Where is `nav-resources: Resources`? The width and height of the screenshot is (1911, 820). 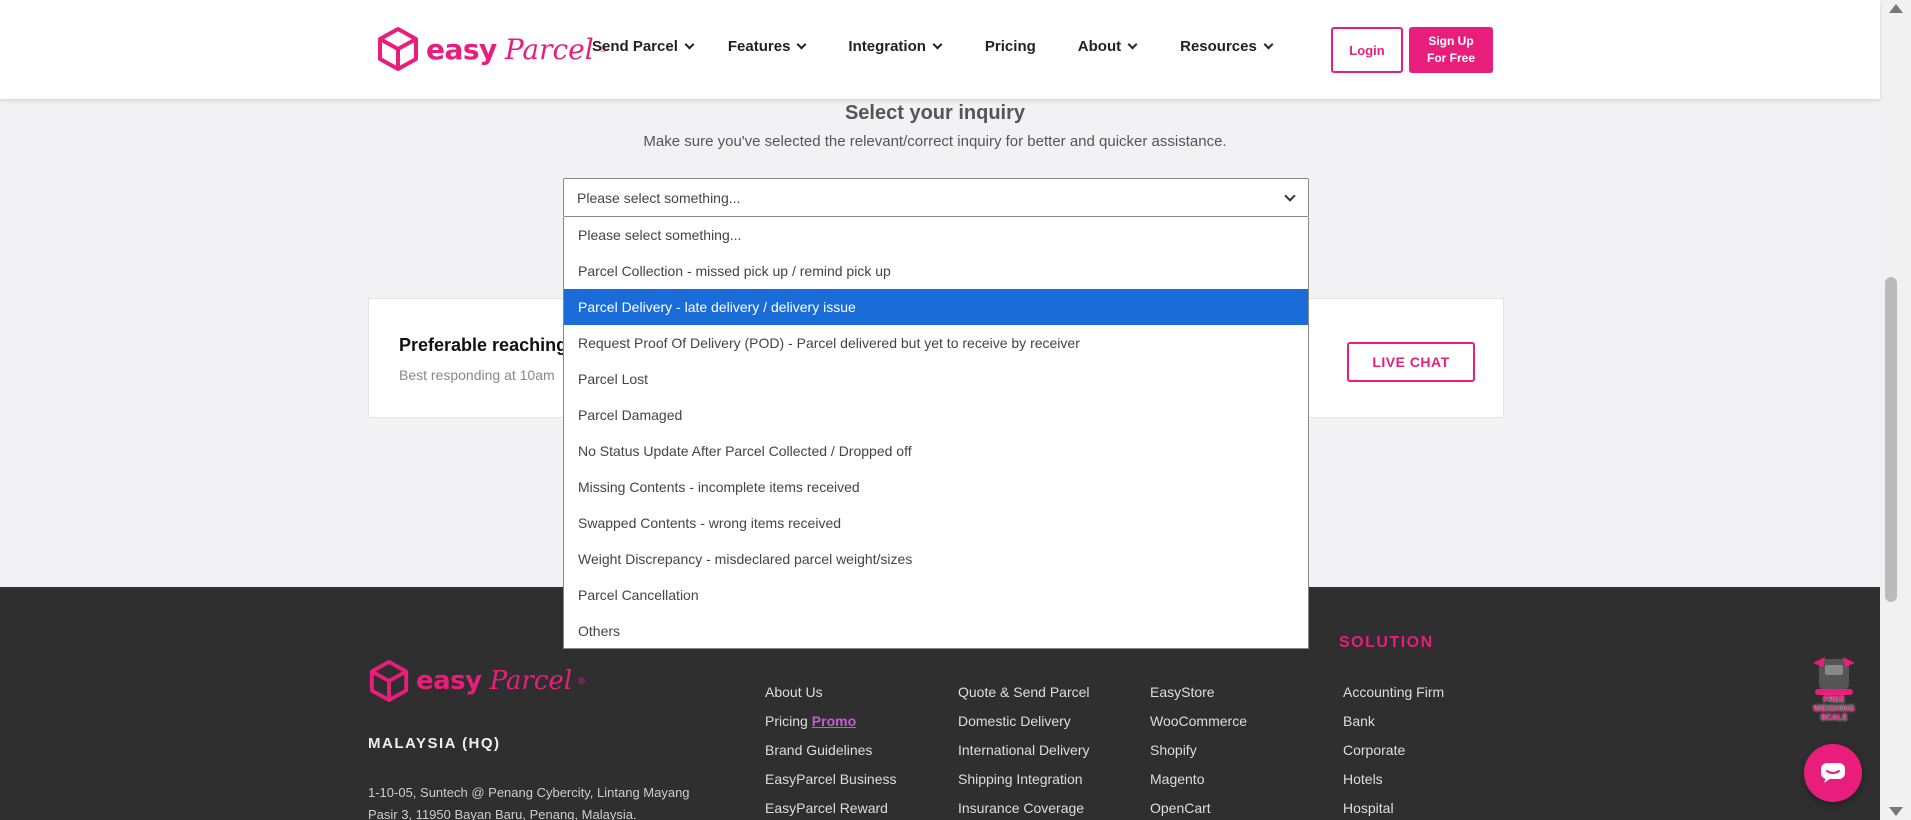
nav-resources: Resources is located at coordinates (1227, 46).